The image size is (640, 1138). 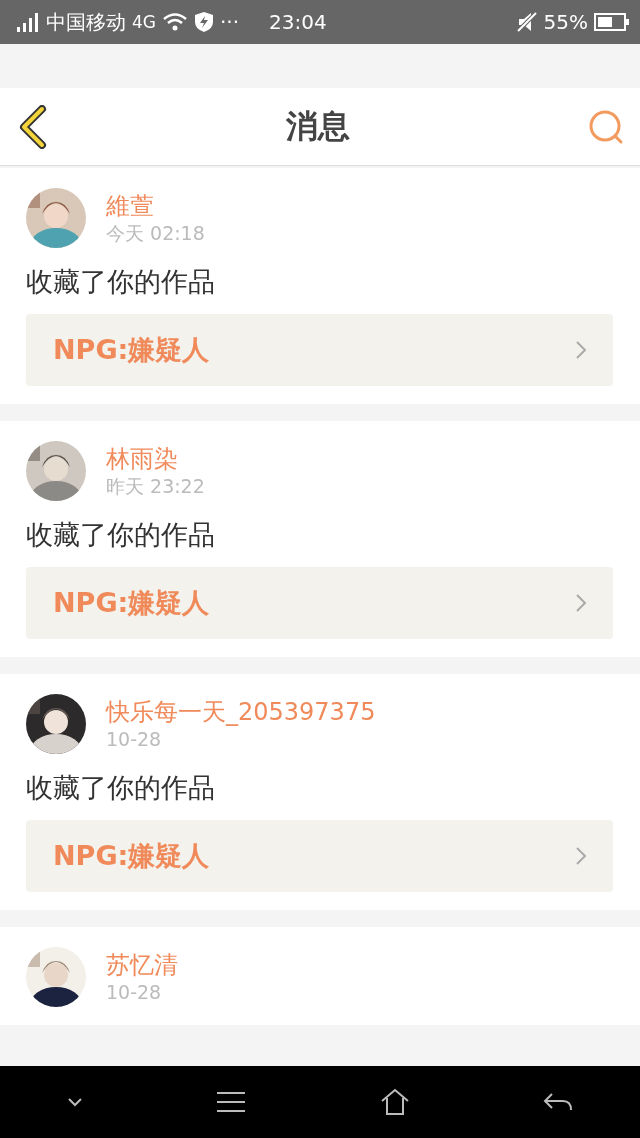 I want to click on message-time: 昨天 23:22, so click(x=155, y=486).